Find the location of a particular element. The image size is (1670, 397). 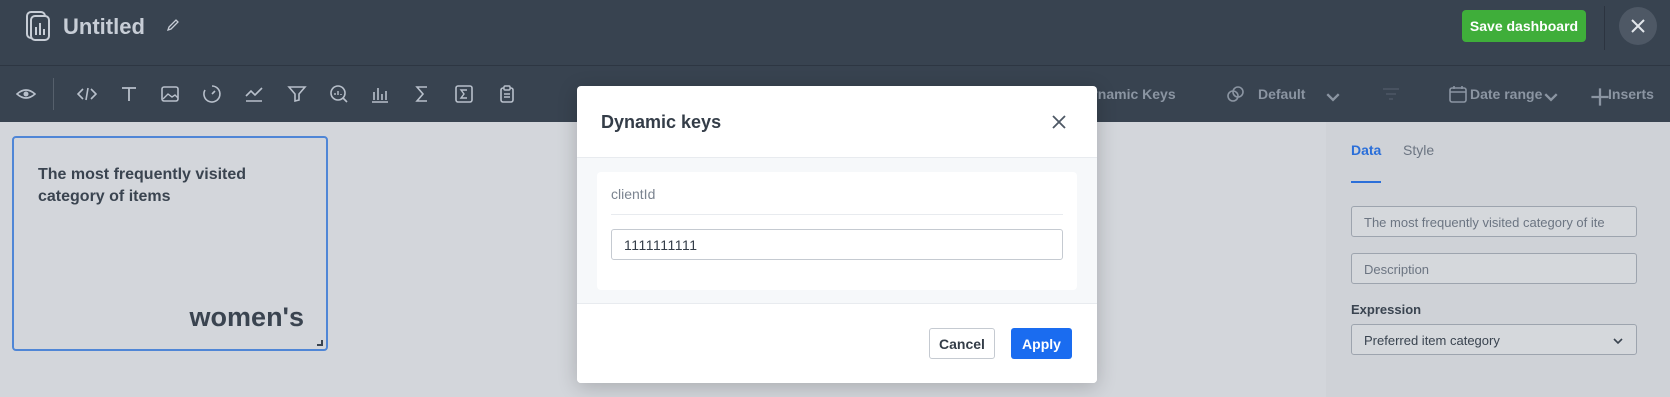

clipboard-icon is located at coordinates (507, 94).